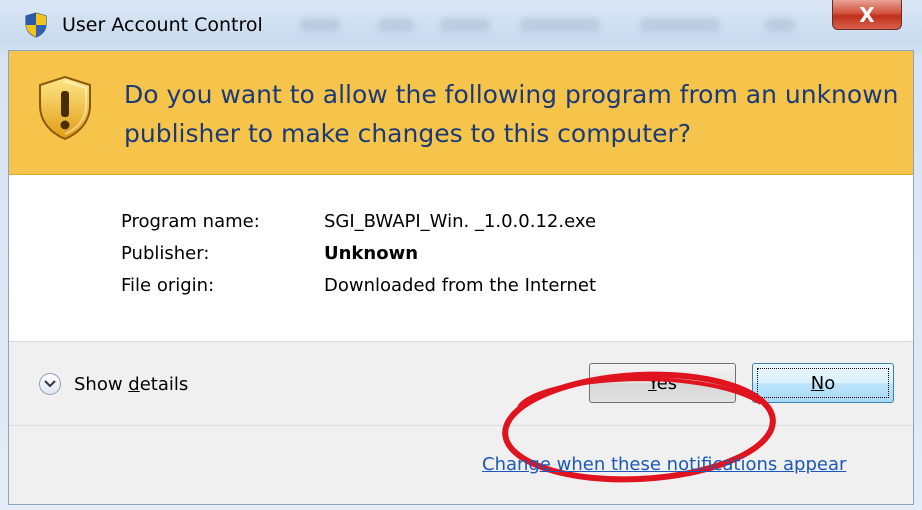  I want to click on focus-rectangle, so click(823, 383).